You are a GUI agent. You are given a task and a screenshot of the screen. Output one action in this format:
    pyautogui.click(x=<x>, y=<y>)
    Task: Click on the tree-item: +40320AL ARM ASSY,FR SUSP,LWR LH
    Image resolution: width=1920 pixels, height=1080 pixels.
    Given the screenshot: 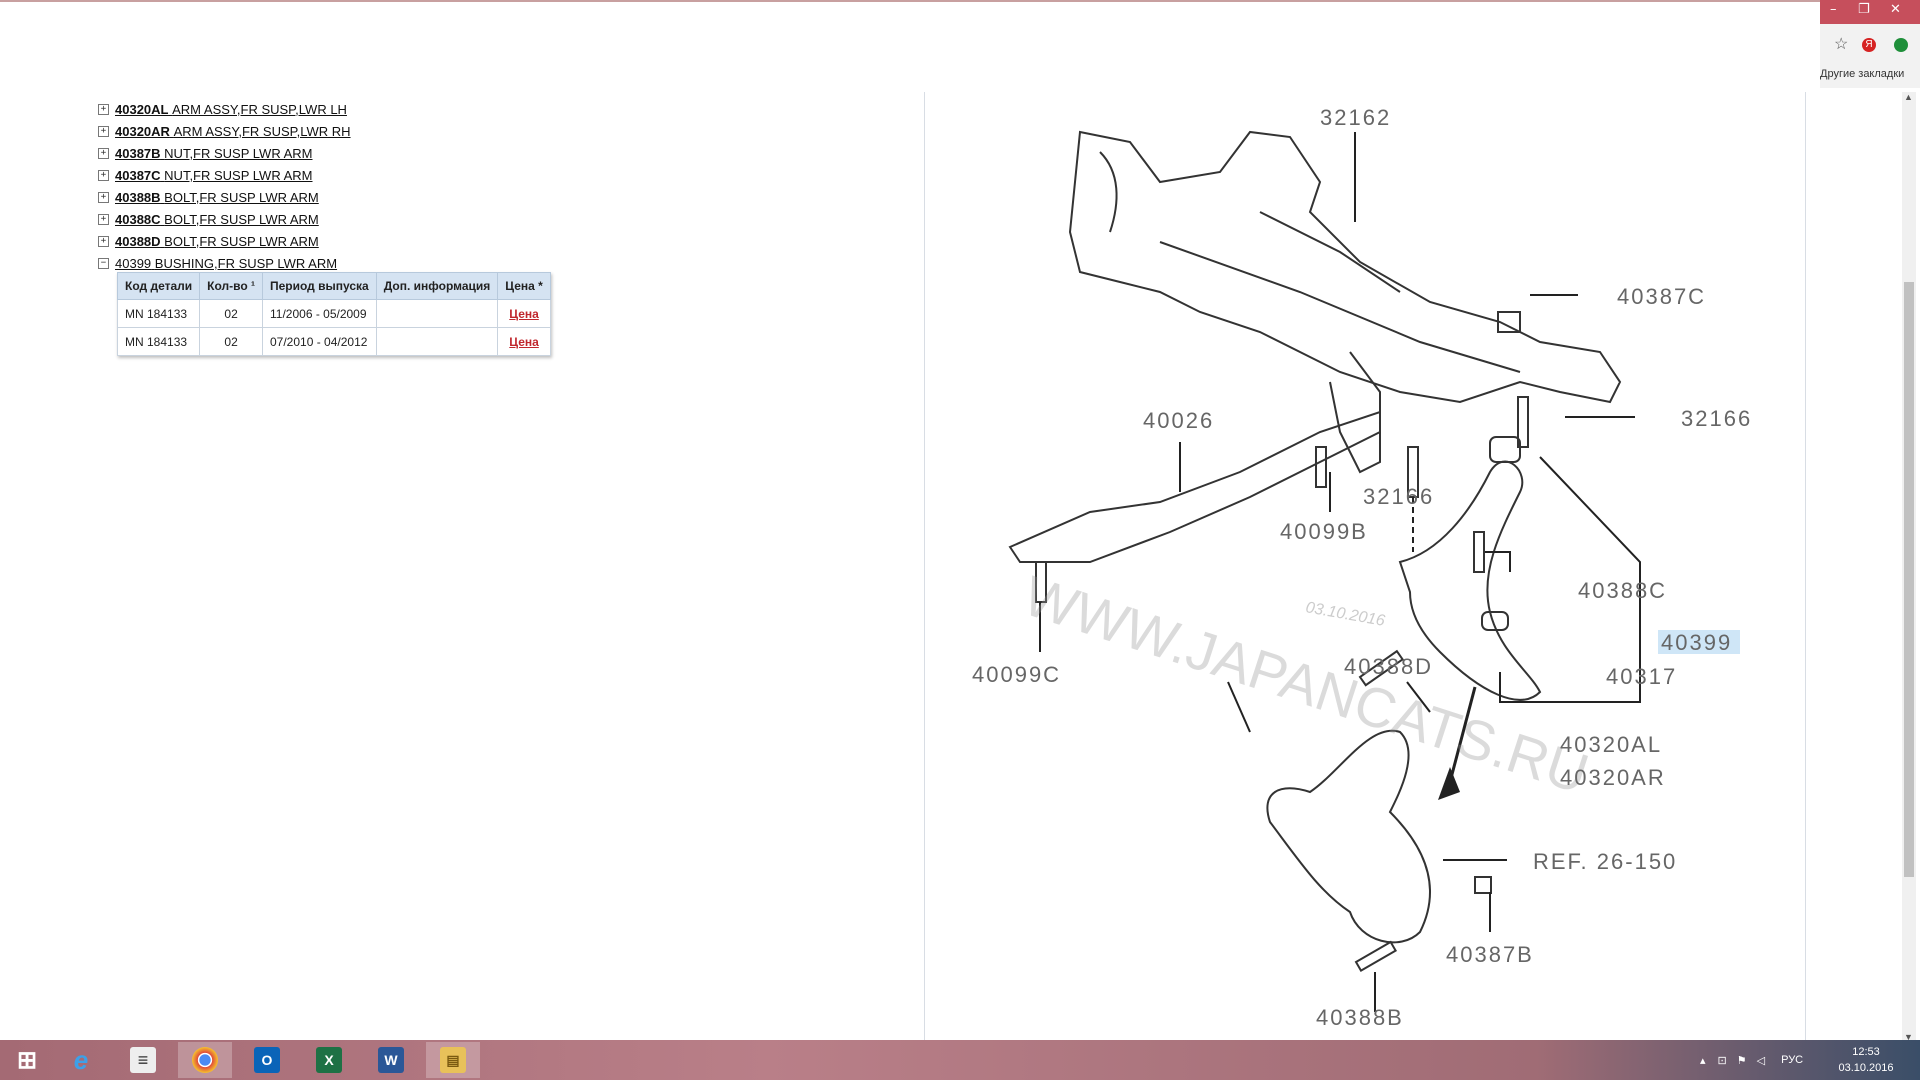 What is the action you would take?
    pyautogui.click(x=224, y=109)
    